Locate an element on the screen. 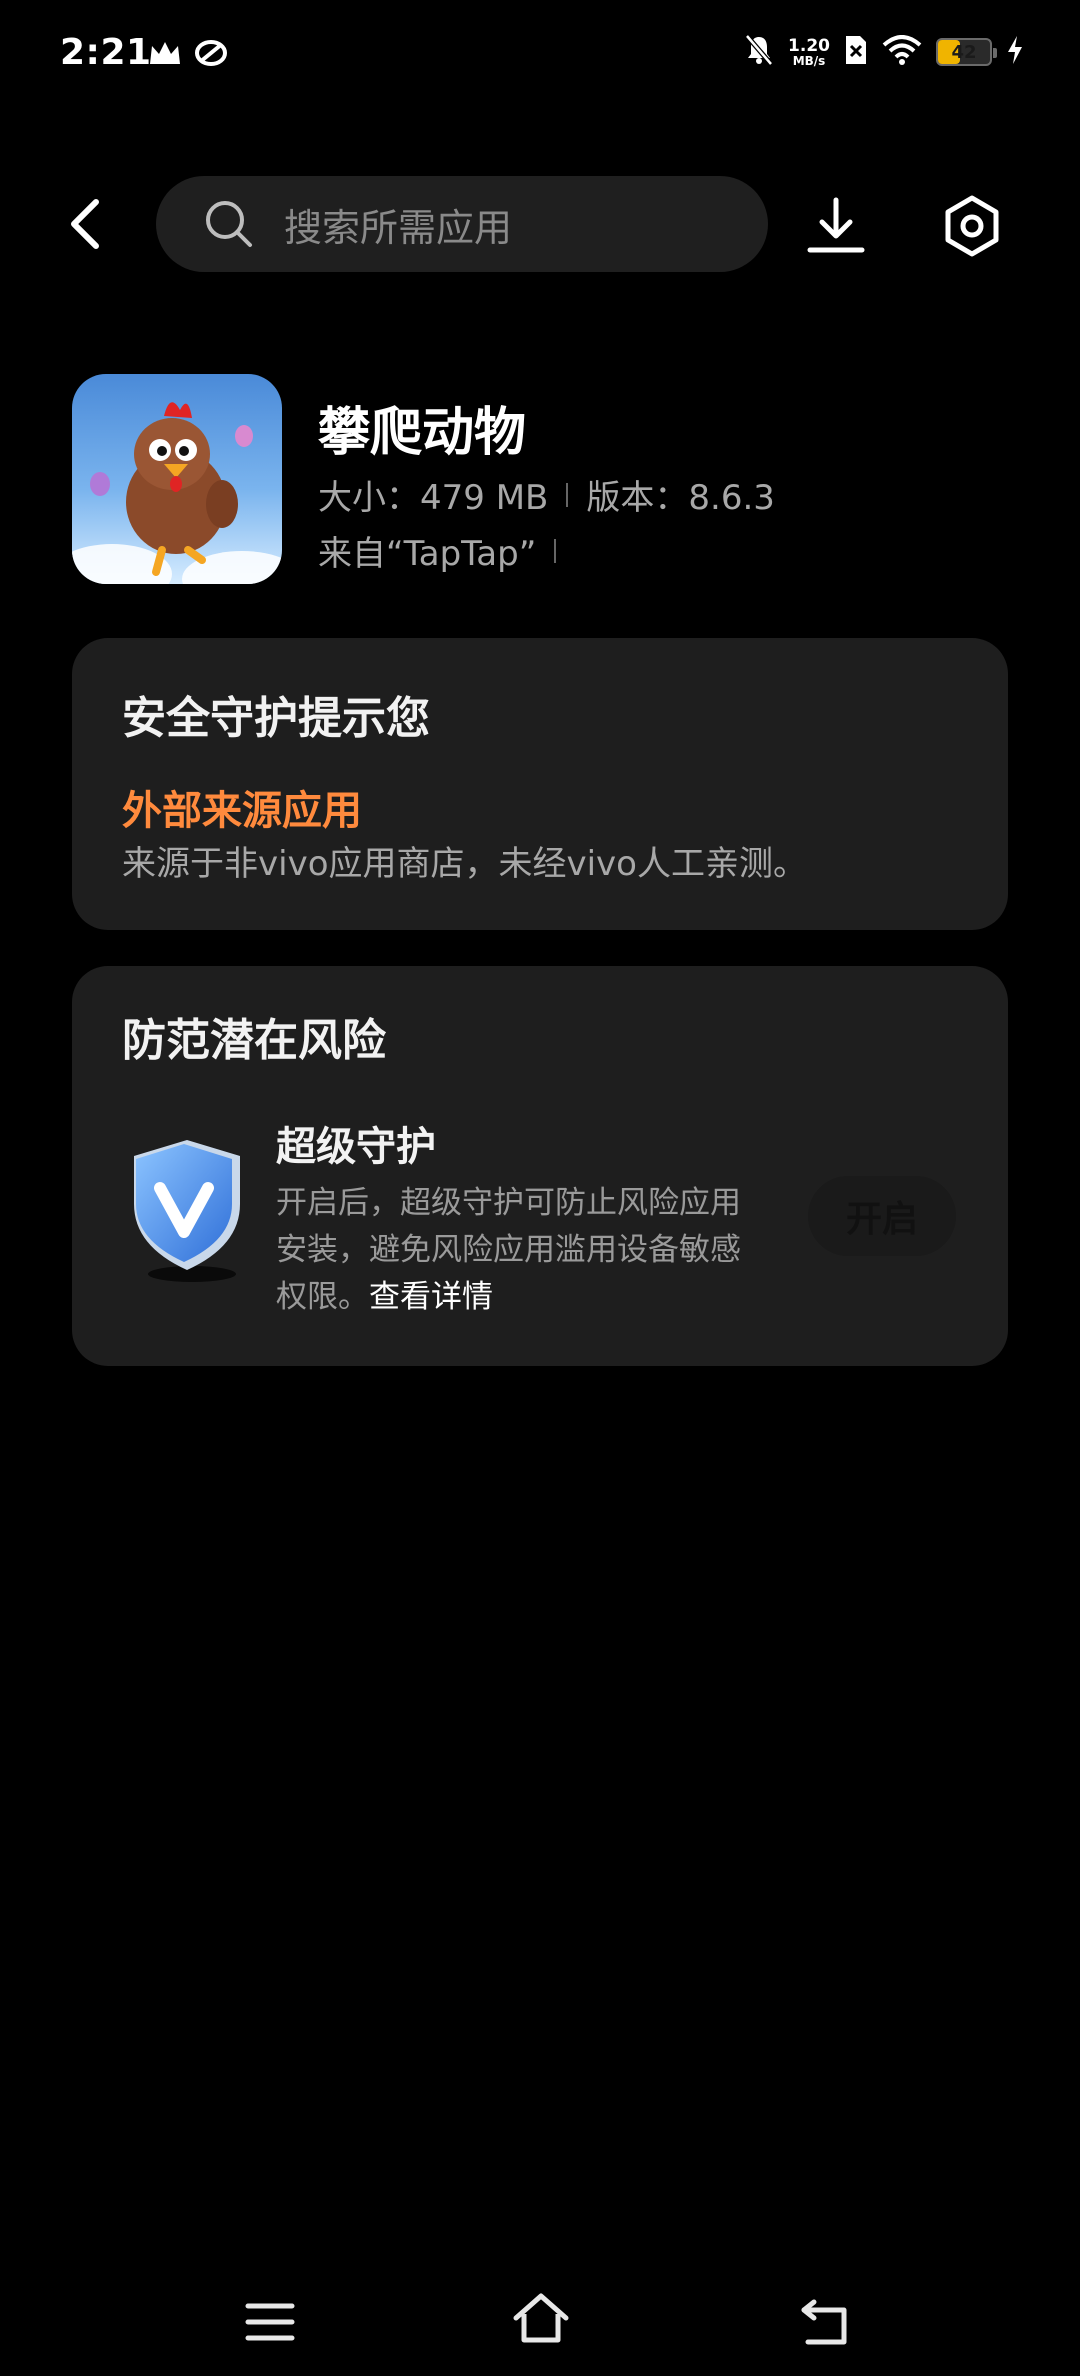  app-source-row: 来自“TapTap” is located at coordinates (437, 550).